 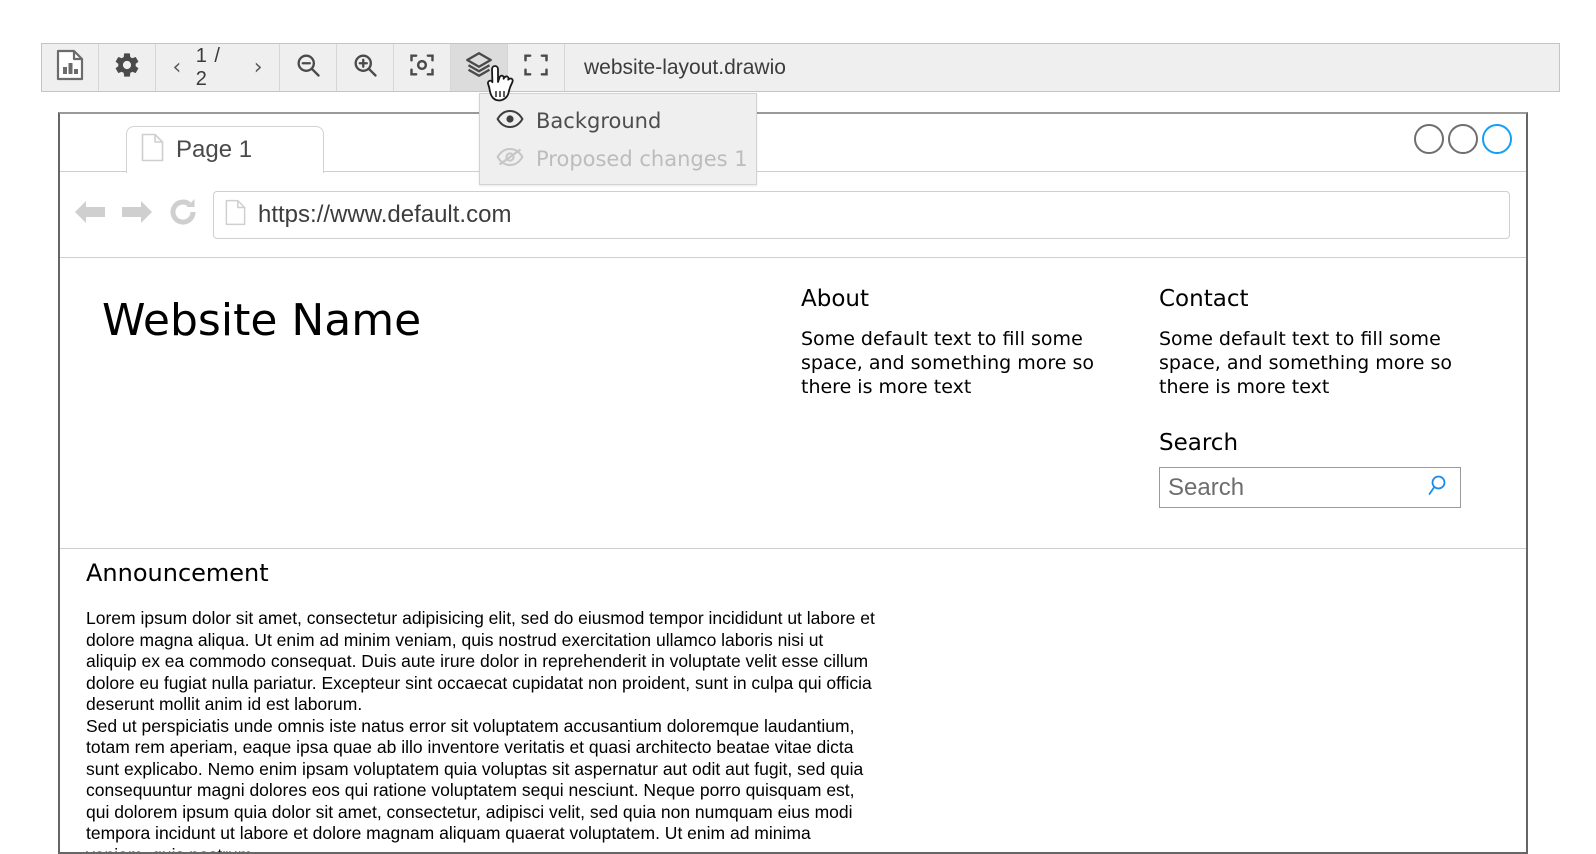 I want to click on zoom-out-icon, so click(x=308, y=67).